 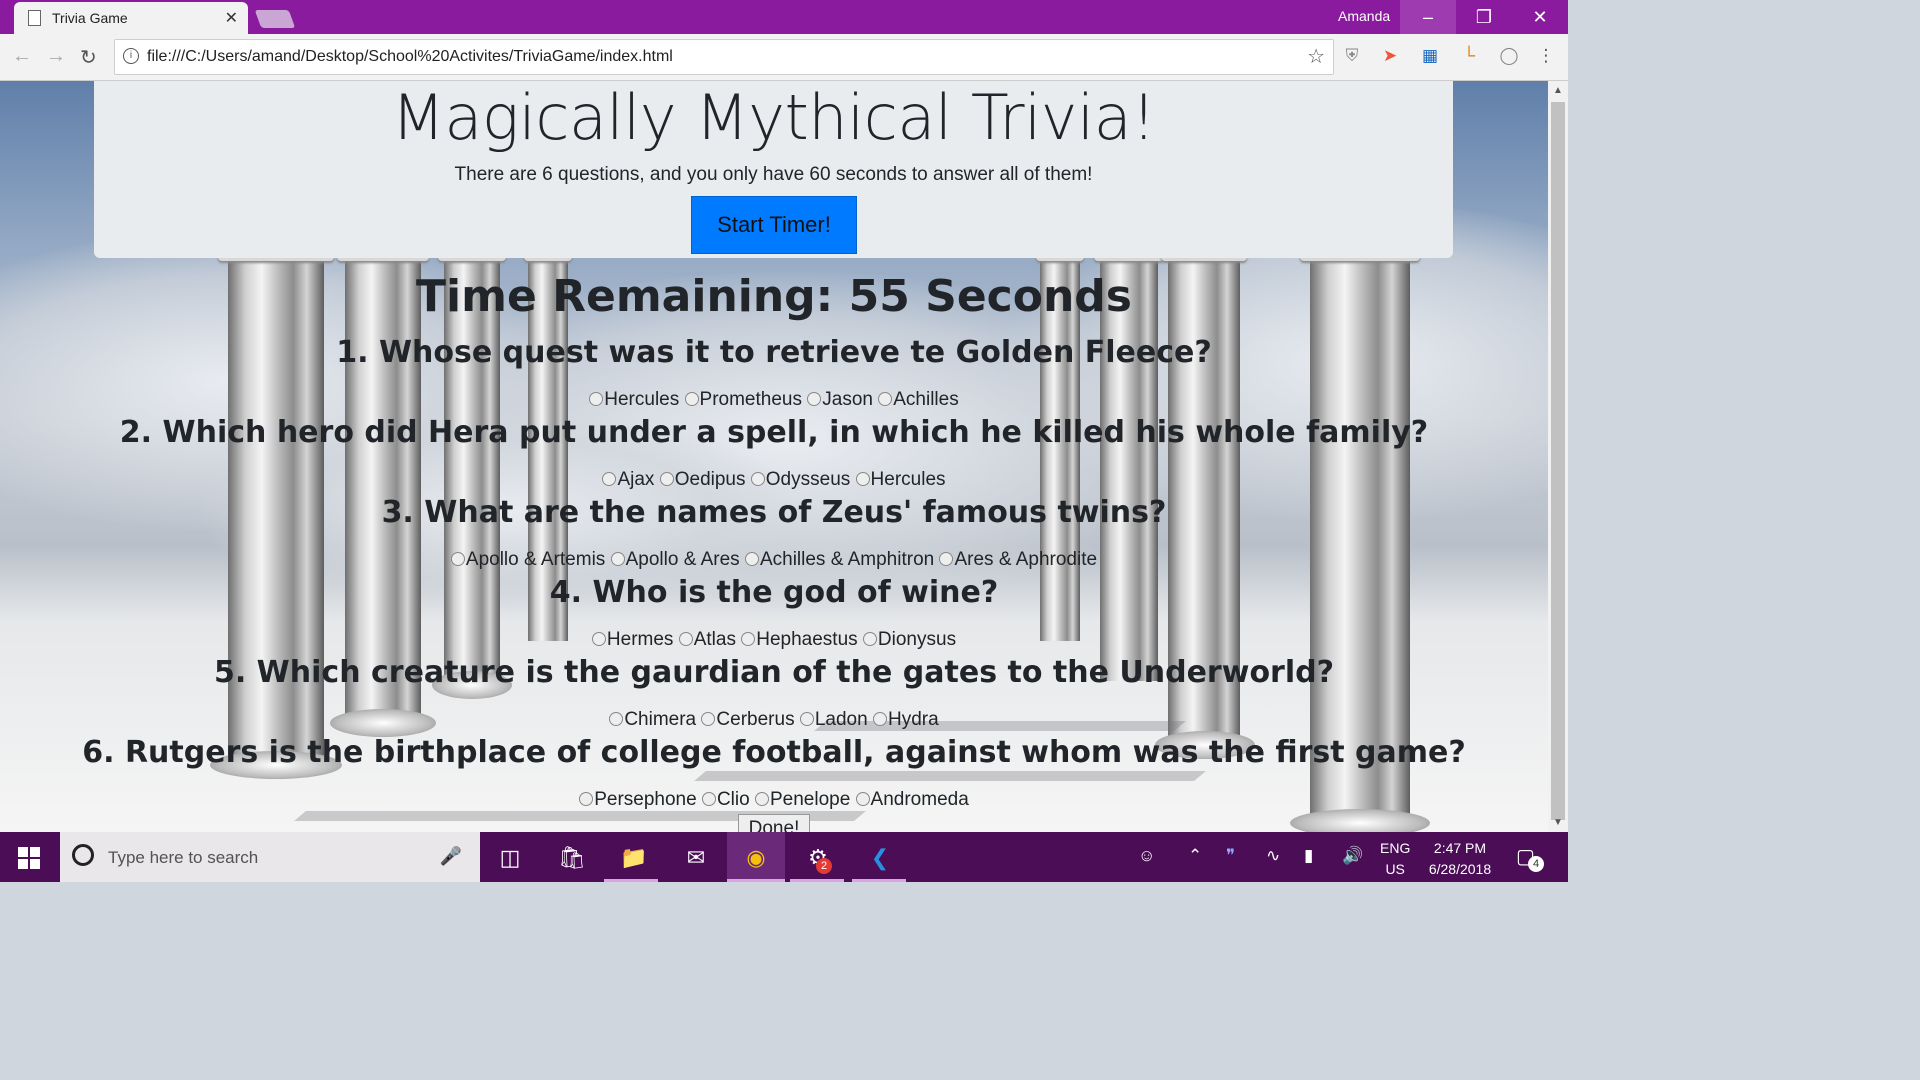 I want to click on option-label: Andromeda, so click(x=919, y=799).